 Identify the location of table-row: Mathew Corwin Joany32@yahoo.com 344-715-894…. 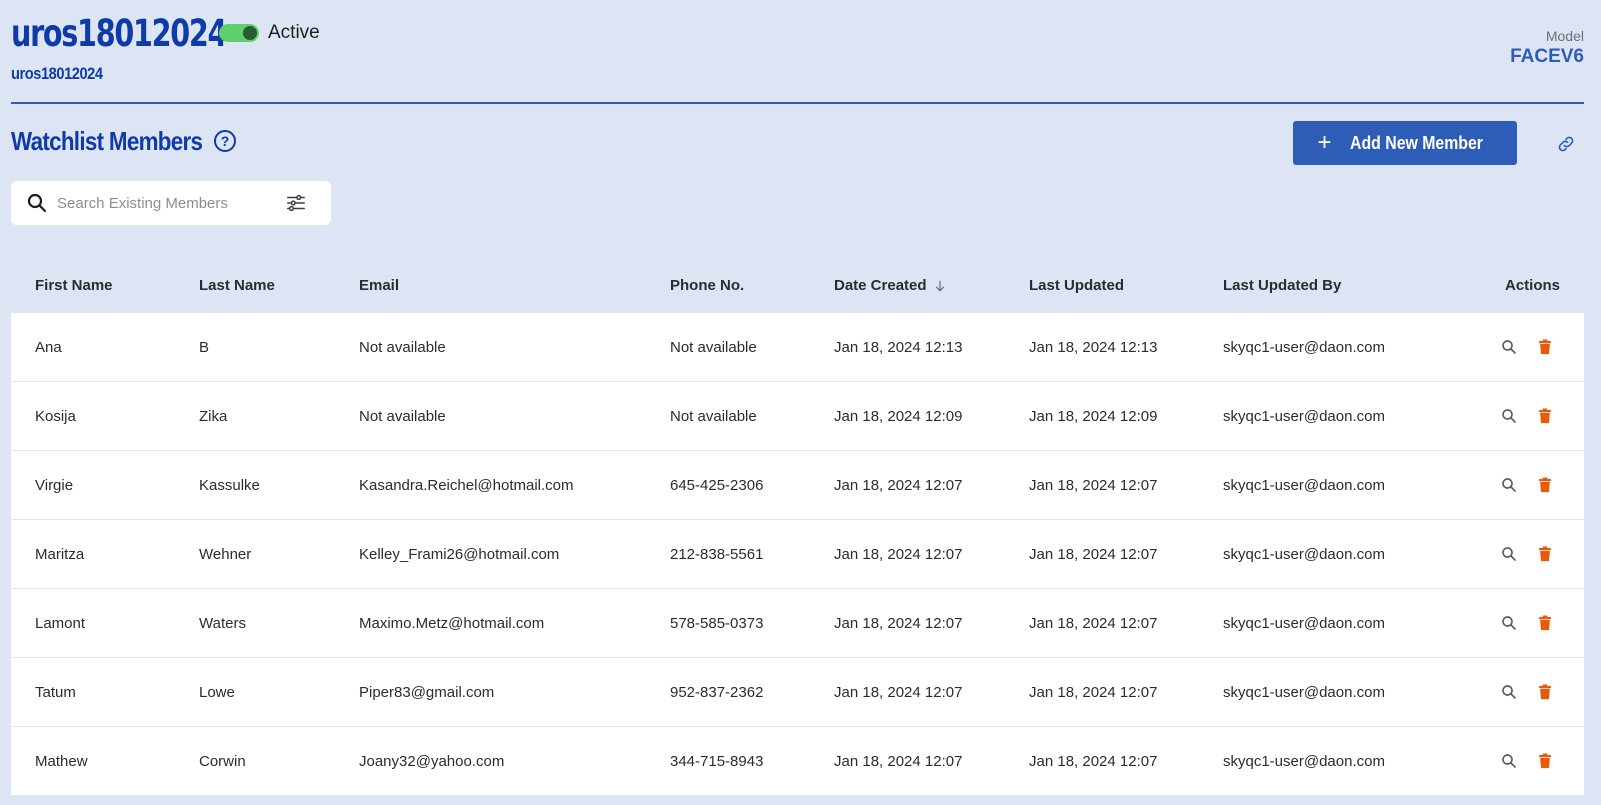
(797, 761).